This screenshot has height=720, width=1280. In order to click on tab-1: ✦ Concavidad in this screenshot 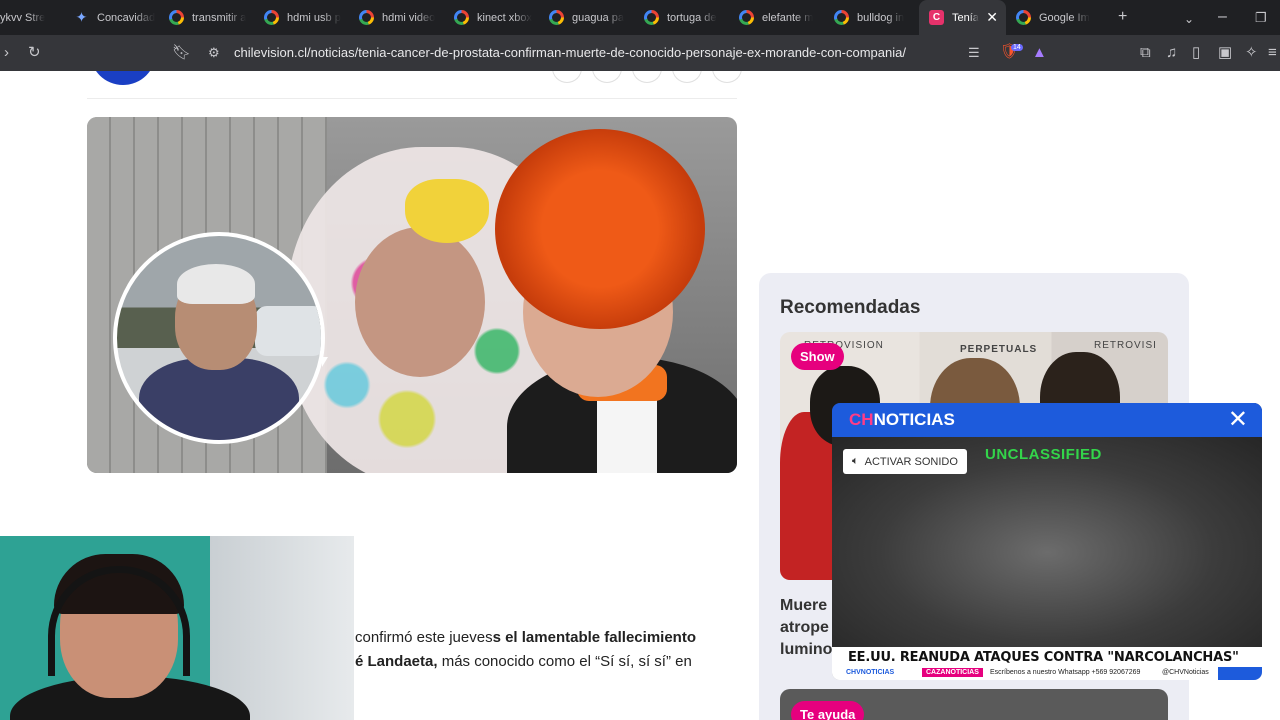, I will do `click(111, 17)`.